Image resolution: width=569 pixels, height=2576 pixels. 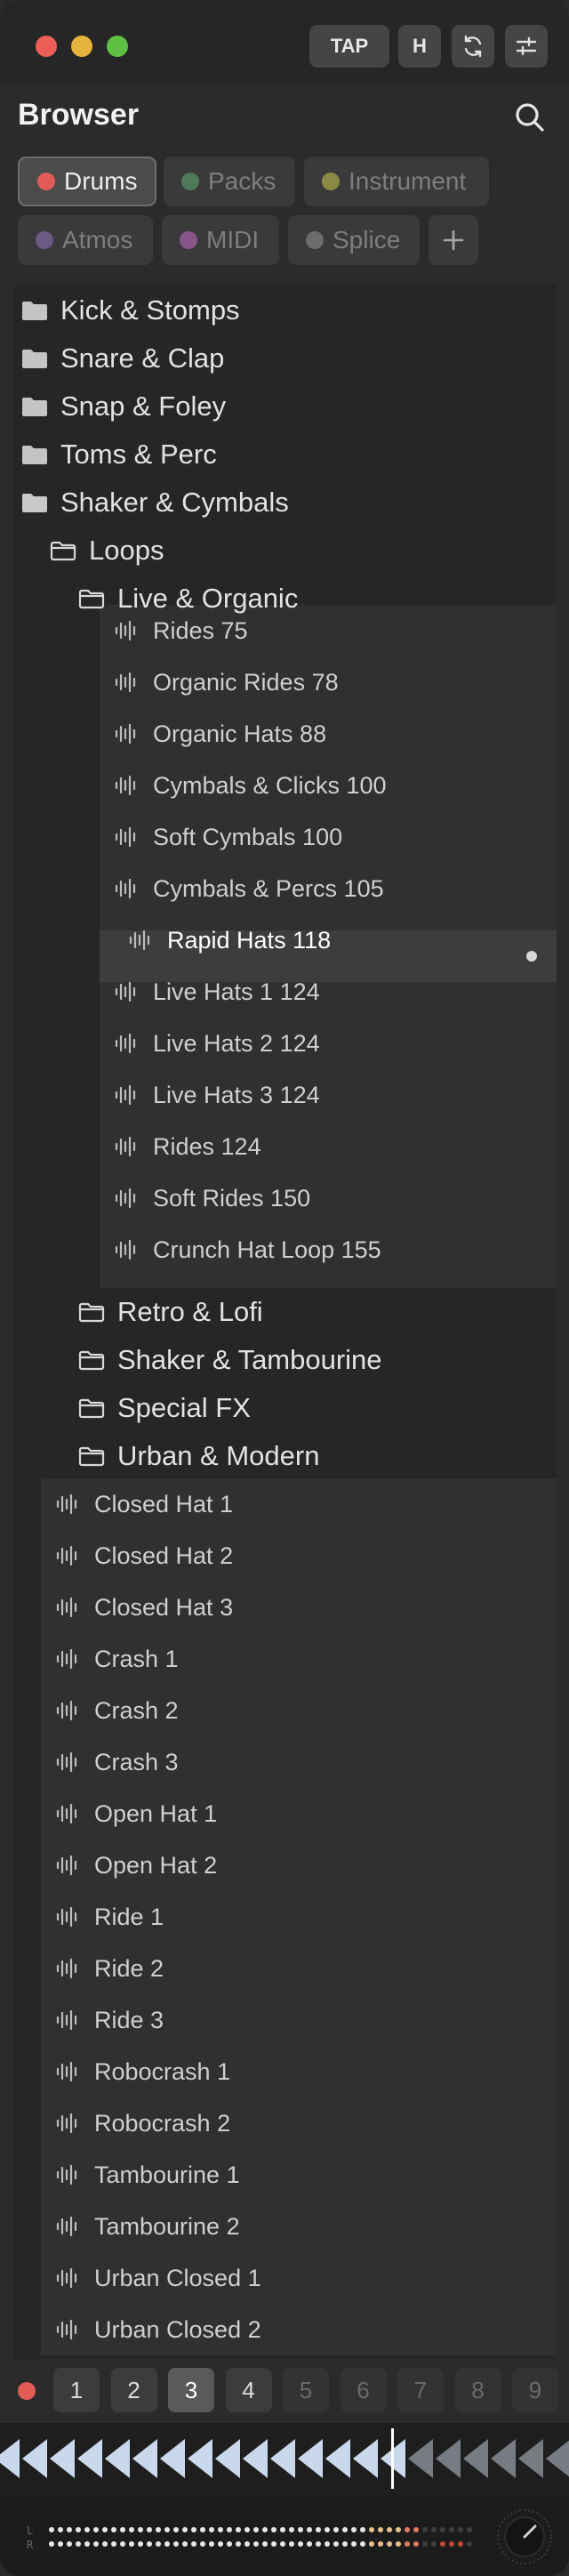 What do you see at coordinates (158, 2329) in the screenshot?
I see `file-item: Urban Closed 2` at bounding box center [158, 2329].